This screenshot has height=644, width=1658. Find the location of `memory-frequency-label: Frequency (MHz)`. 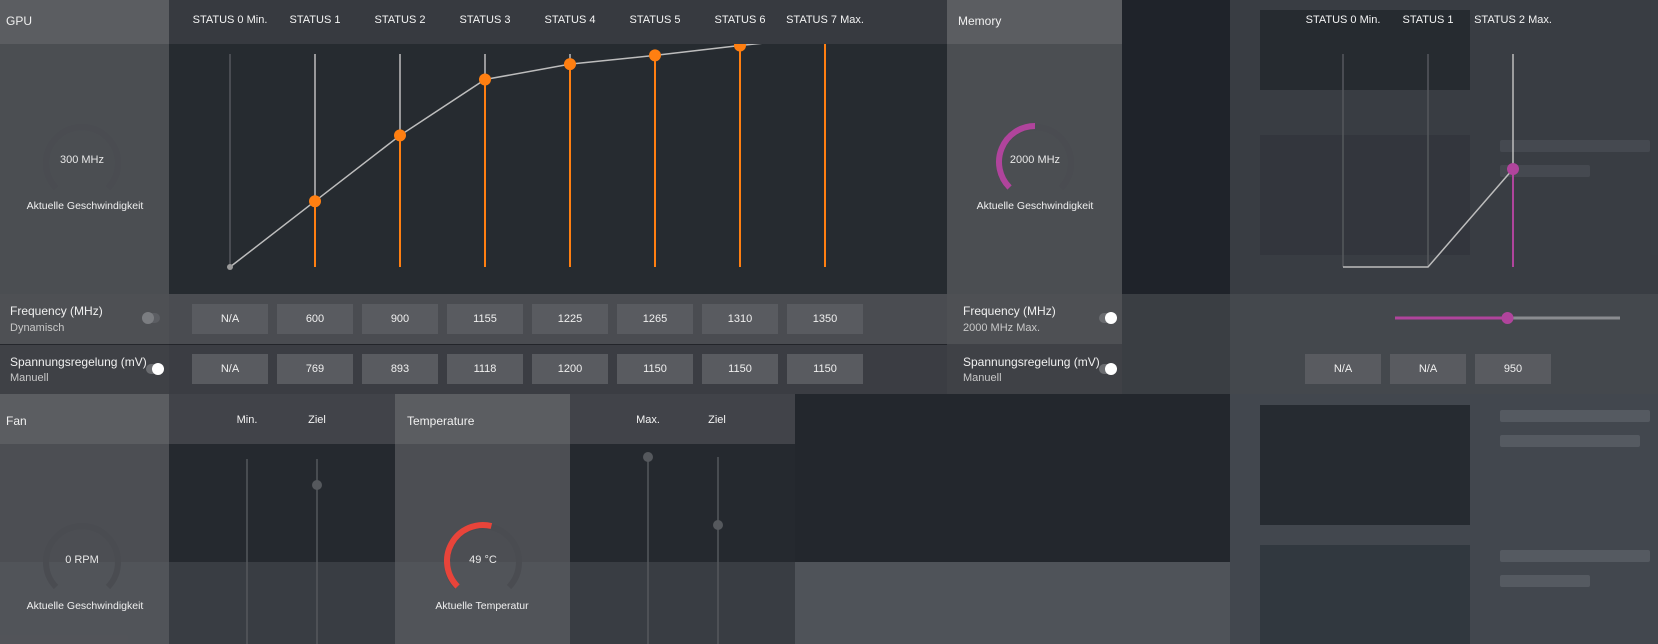

memory-frequency-label: Frequency (MHz) is located at coordinates (1009, 311).